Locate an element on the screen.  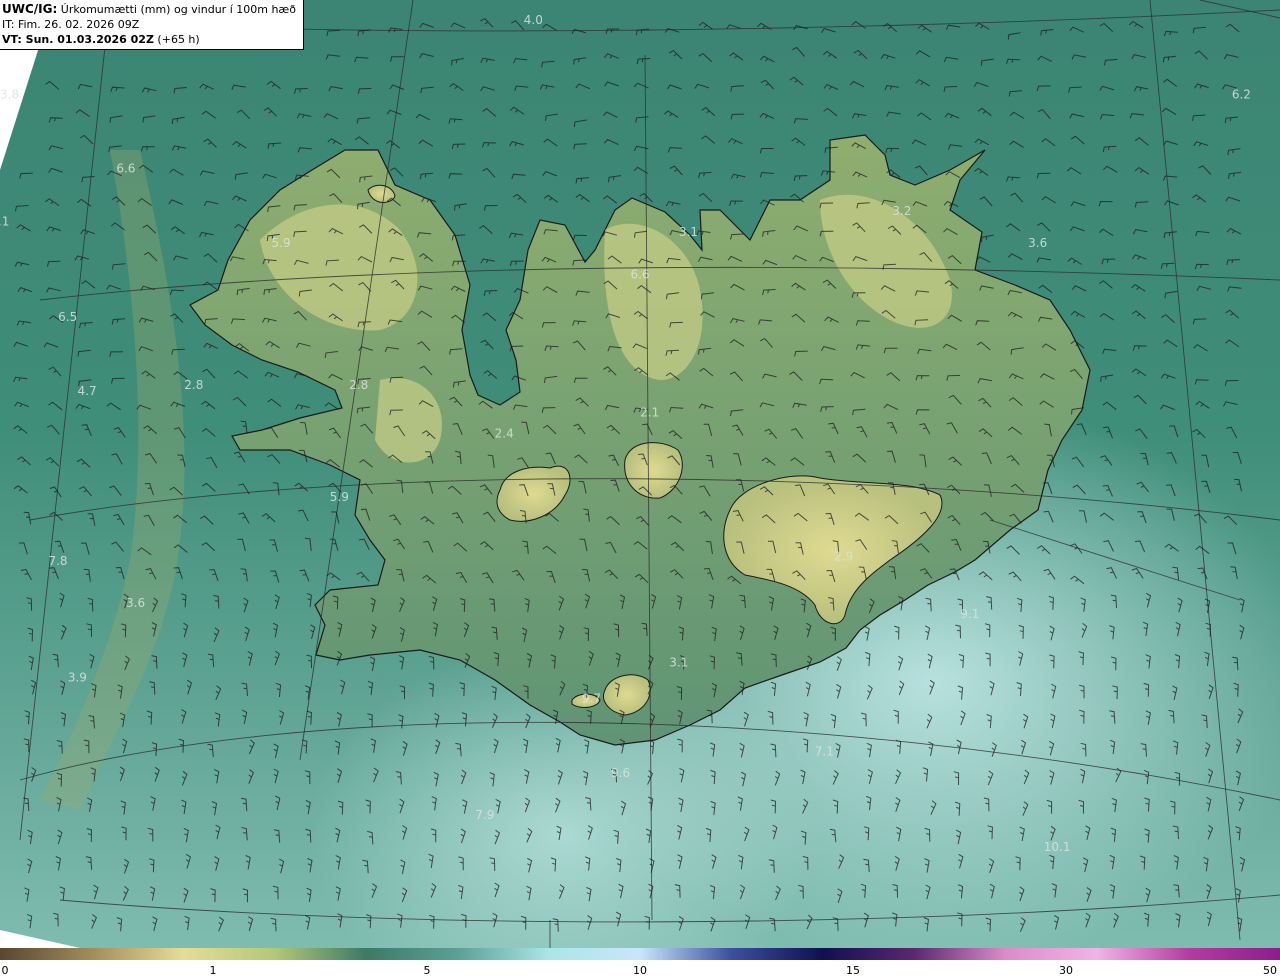
colorbar-tick-label: 15 is located at coordinates (853, 970).